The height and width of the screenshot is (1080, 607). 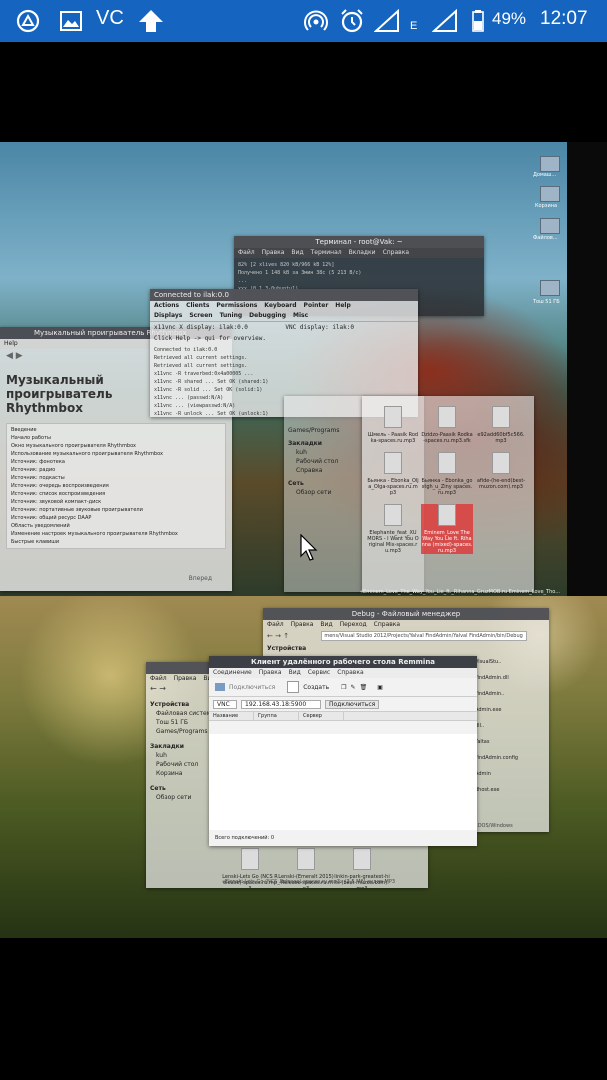 I want to click on file-item: Yaltas, so click(x=510, y=742).